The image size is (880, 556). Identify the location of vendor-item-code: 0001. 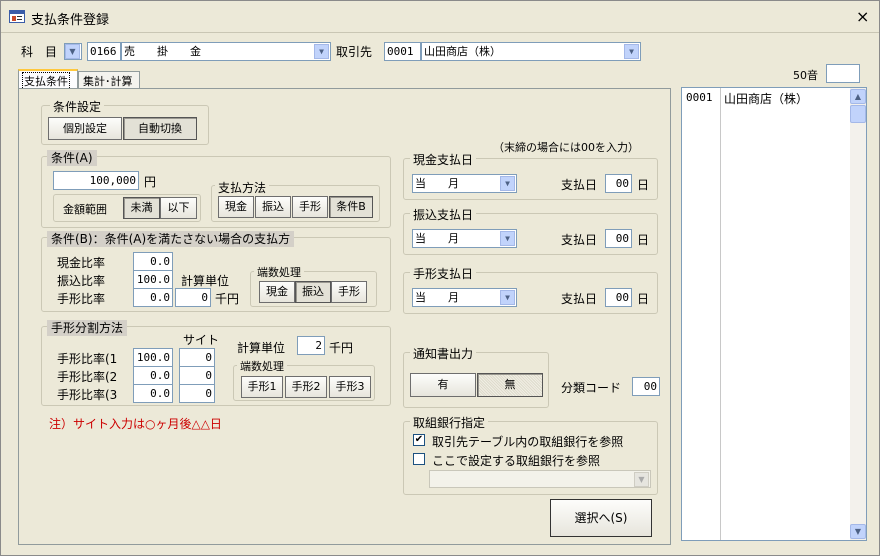
(699, 97).